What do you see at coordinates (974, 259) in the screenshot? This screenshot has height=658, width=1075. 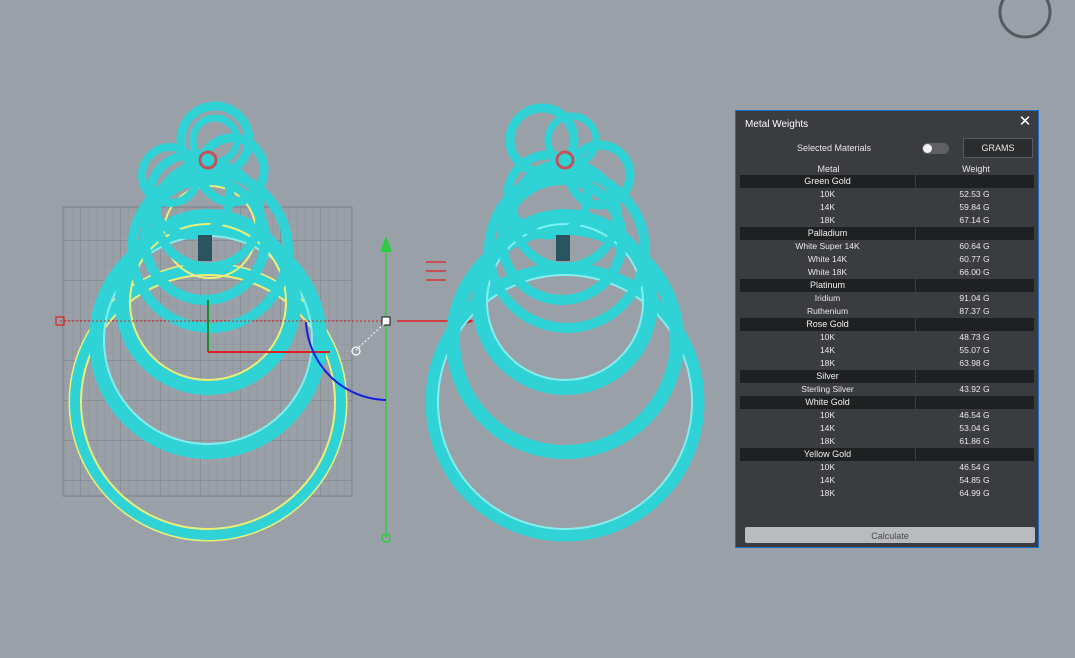 I see `alloy-weight: 60.77 G` at bounding box center [974, 259].